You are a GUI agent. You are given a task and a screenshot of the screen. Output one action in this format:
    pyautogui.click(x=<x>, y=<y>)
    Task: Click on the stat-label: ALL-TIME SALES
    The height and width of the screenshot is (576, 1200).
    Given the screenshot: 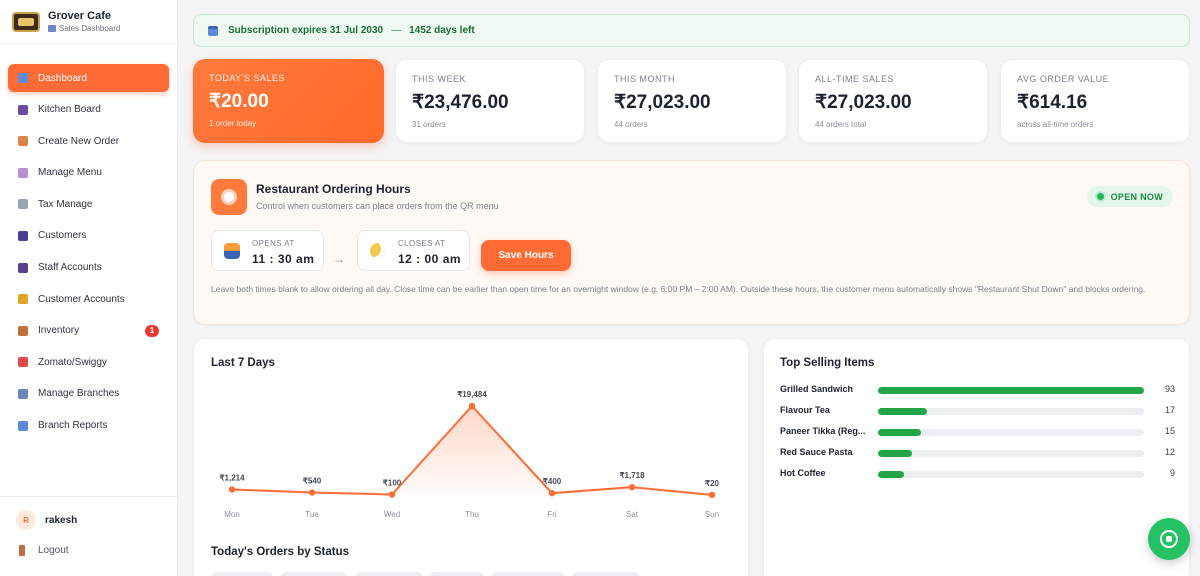 What is the action you would take?
    pyautogui.click(x=855, y=79)
    